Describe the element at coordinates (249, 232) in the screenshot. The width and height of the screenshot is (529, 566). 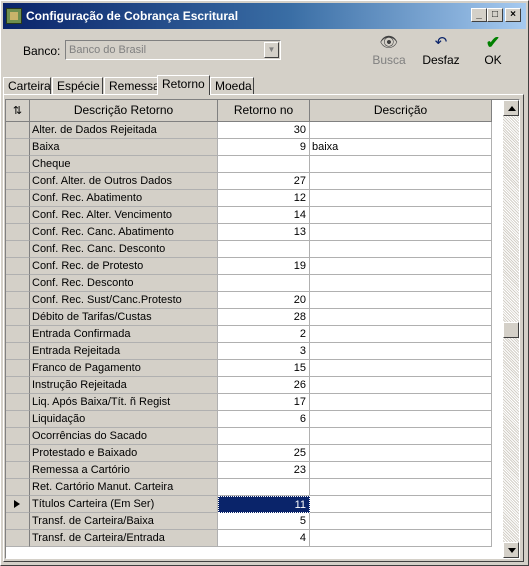
I see `table-row: Conf. Rec. Canc. Abatimento 13` at that location.